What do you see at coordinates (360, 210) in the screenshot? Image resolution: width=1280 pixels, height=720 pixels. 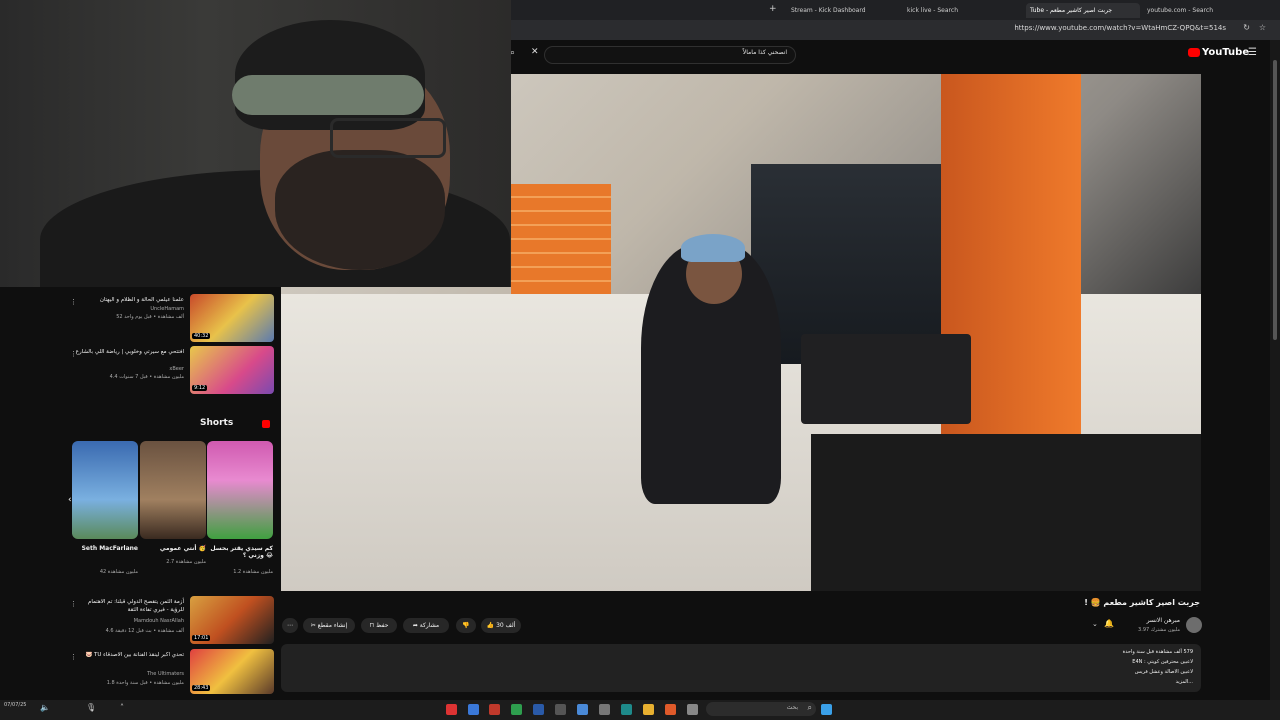 I see `webcam-person-beard` at bounding box center [360, 210].